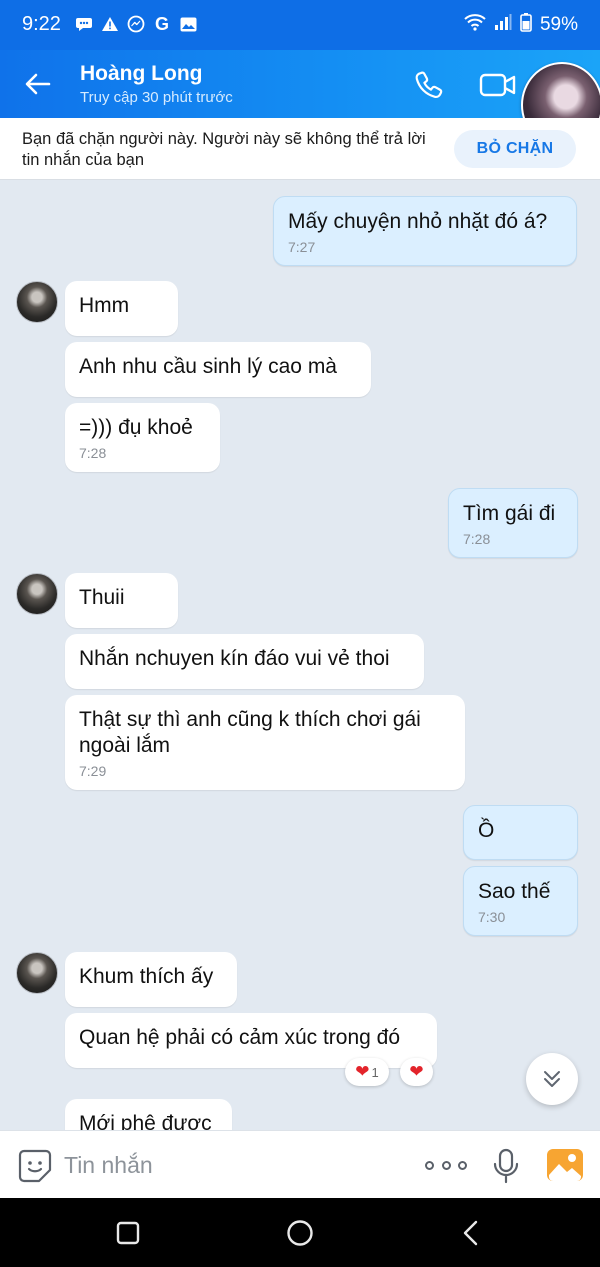 This screenshot has height=1267, width=600. Describe the element at coordinates (93, 771) in the screenshot. I see `message-time: 7:29` at that location.